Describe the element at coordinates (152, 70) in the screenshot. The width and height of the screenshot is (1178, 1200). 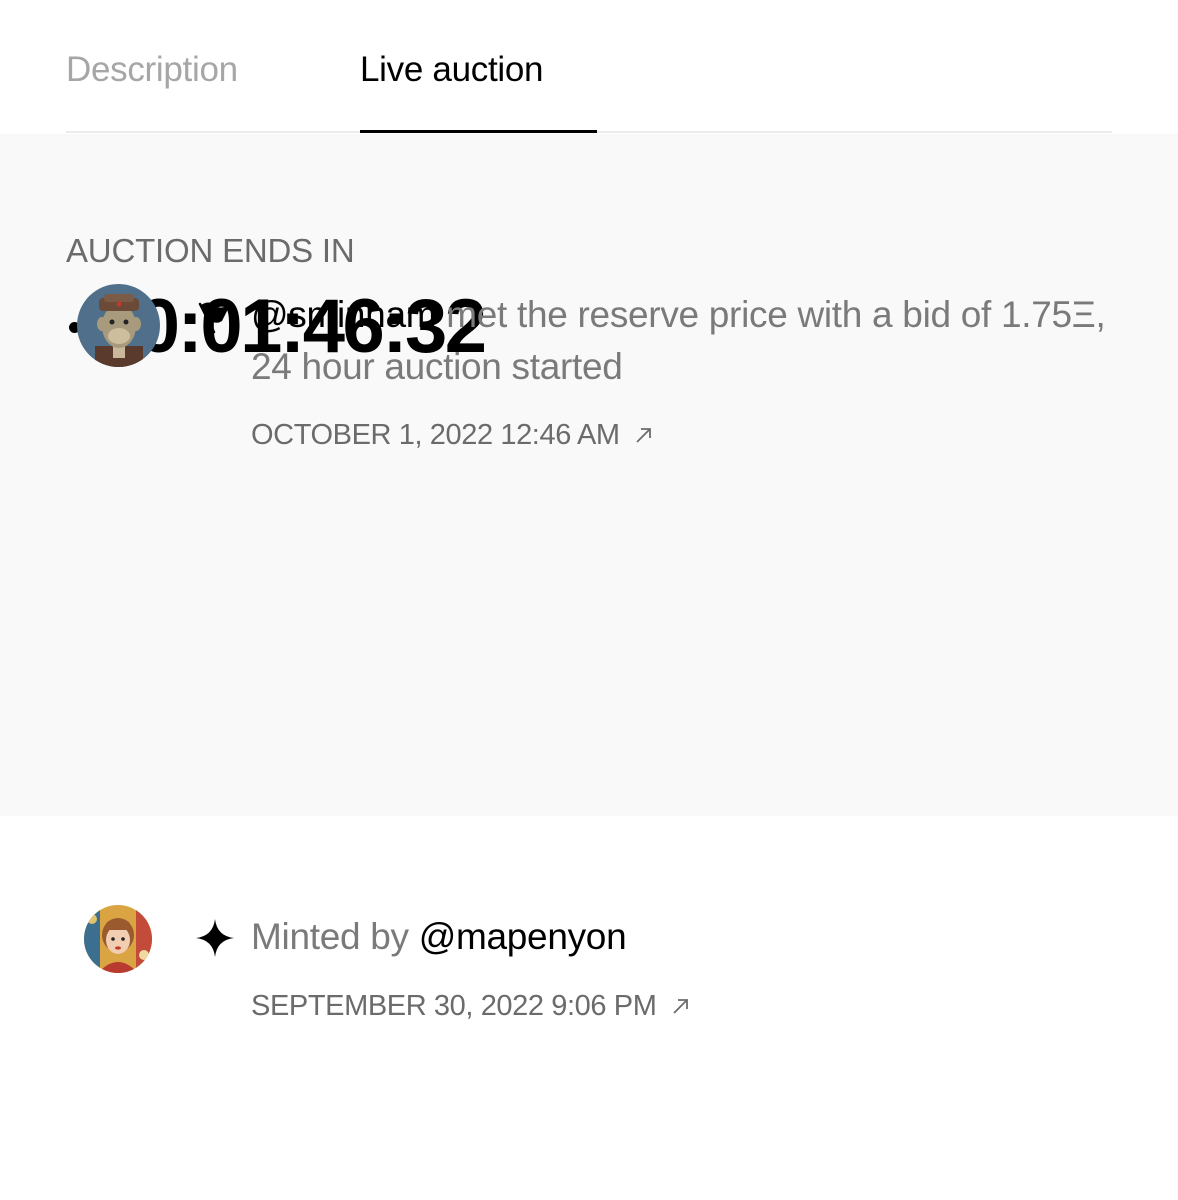
I see `tab-description: Description` at that location.